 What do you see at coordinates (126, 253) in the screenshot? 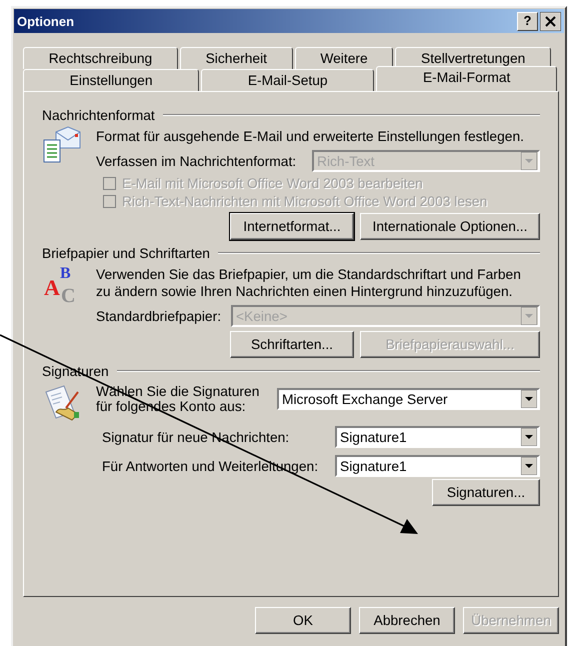
I see `group-title: Briefpapier und Schriftarten` at bounding box center [126, 253].